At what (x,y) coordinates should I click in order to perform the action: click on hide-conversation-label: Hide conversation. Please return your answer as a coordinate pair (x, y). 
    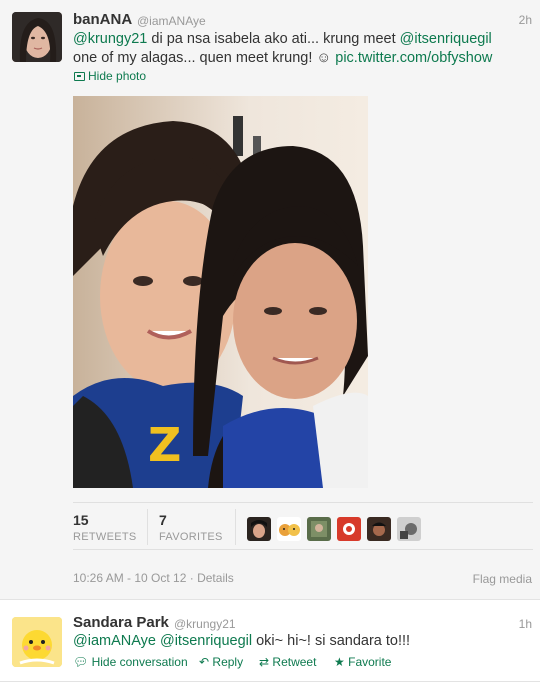
    Looking at the image, I should click on (139, 662).